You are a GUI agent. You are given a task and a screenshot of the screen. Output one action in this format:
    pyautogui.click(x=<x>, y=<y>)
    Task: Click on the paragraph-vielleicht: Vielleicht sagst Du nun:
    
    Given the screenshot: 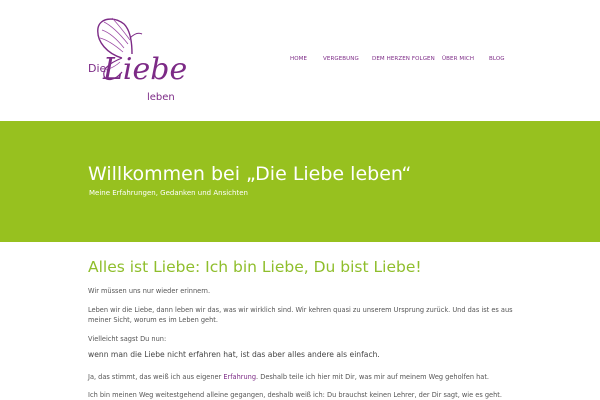 What is the action you would take?
    pyautogui.click(x=127, y=339)
    